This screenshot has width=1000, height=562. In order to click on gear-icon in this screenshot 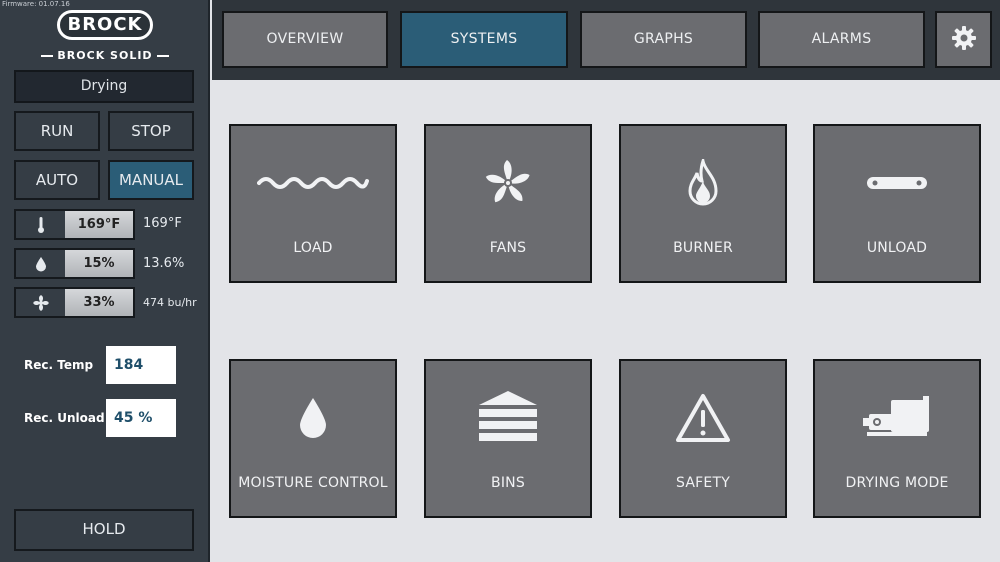, I will do `click(964, 40)`.